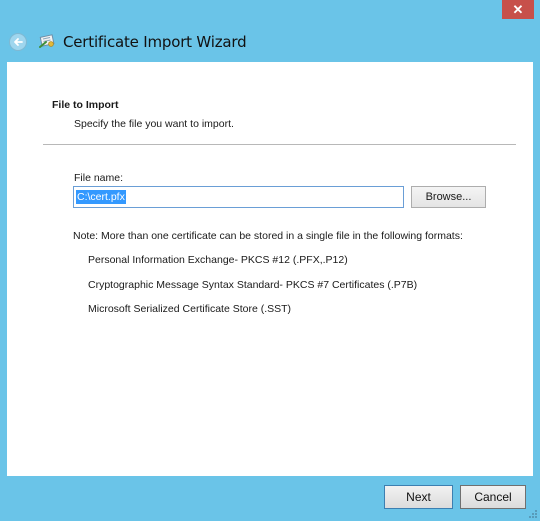  What do you see at coordinates (101, 197) in the screenshot?
I see `file-name-value: C:\cert.pfx` at bounding box center [101, 197].